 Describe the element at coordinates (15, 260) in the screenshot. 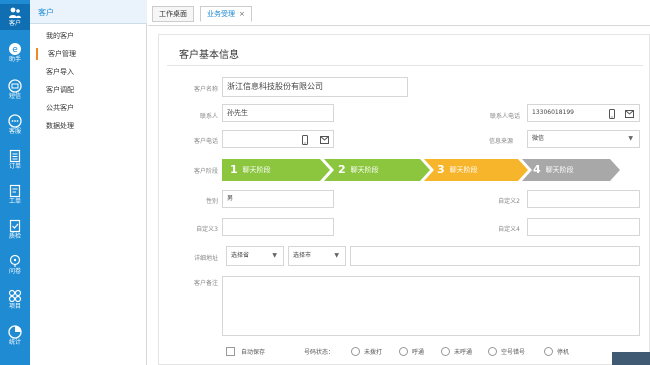

I see `survey-icon` at that location.